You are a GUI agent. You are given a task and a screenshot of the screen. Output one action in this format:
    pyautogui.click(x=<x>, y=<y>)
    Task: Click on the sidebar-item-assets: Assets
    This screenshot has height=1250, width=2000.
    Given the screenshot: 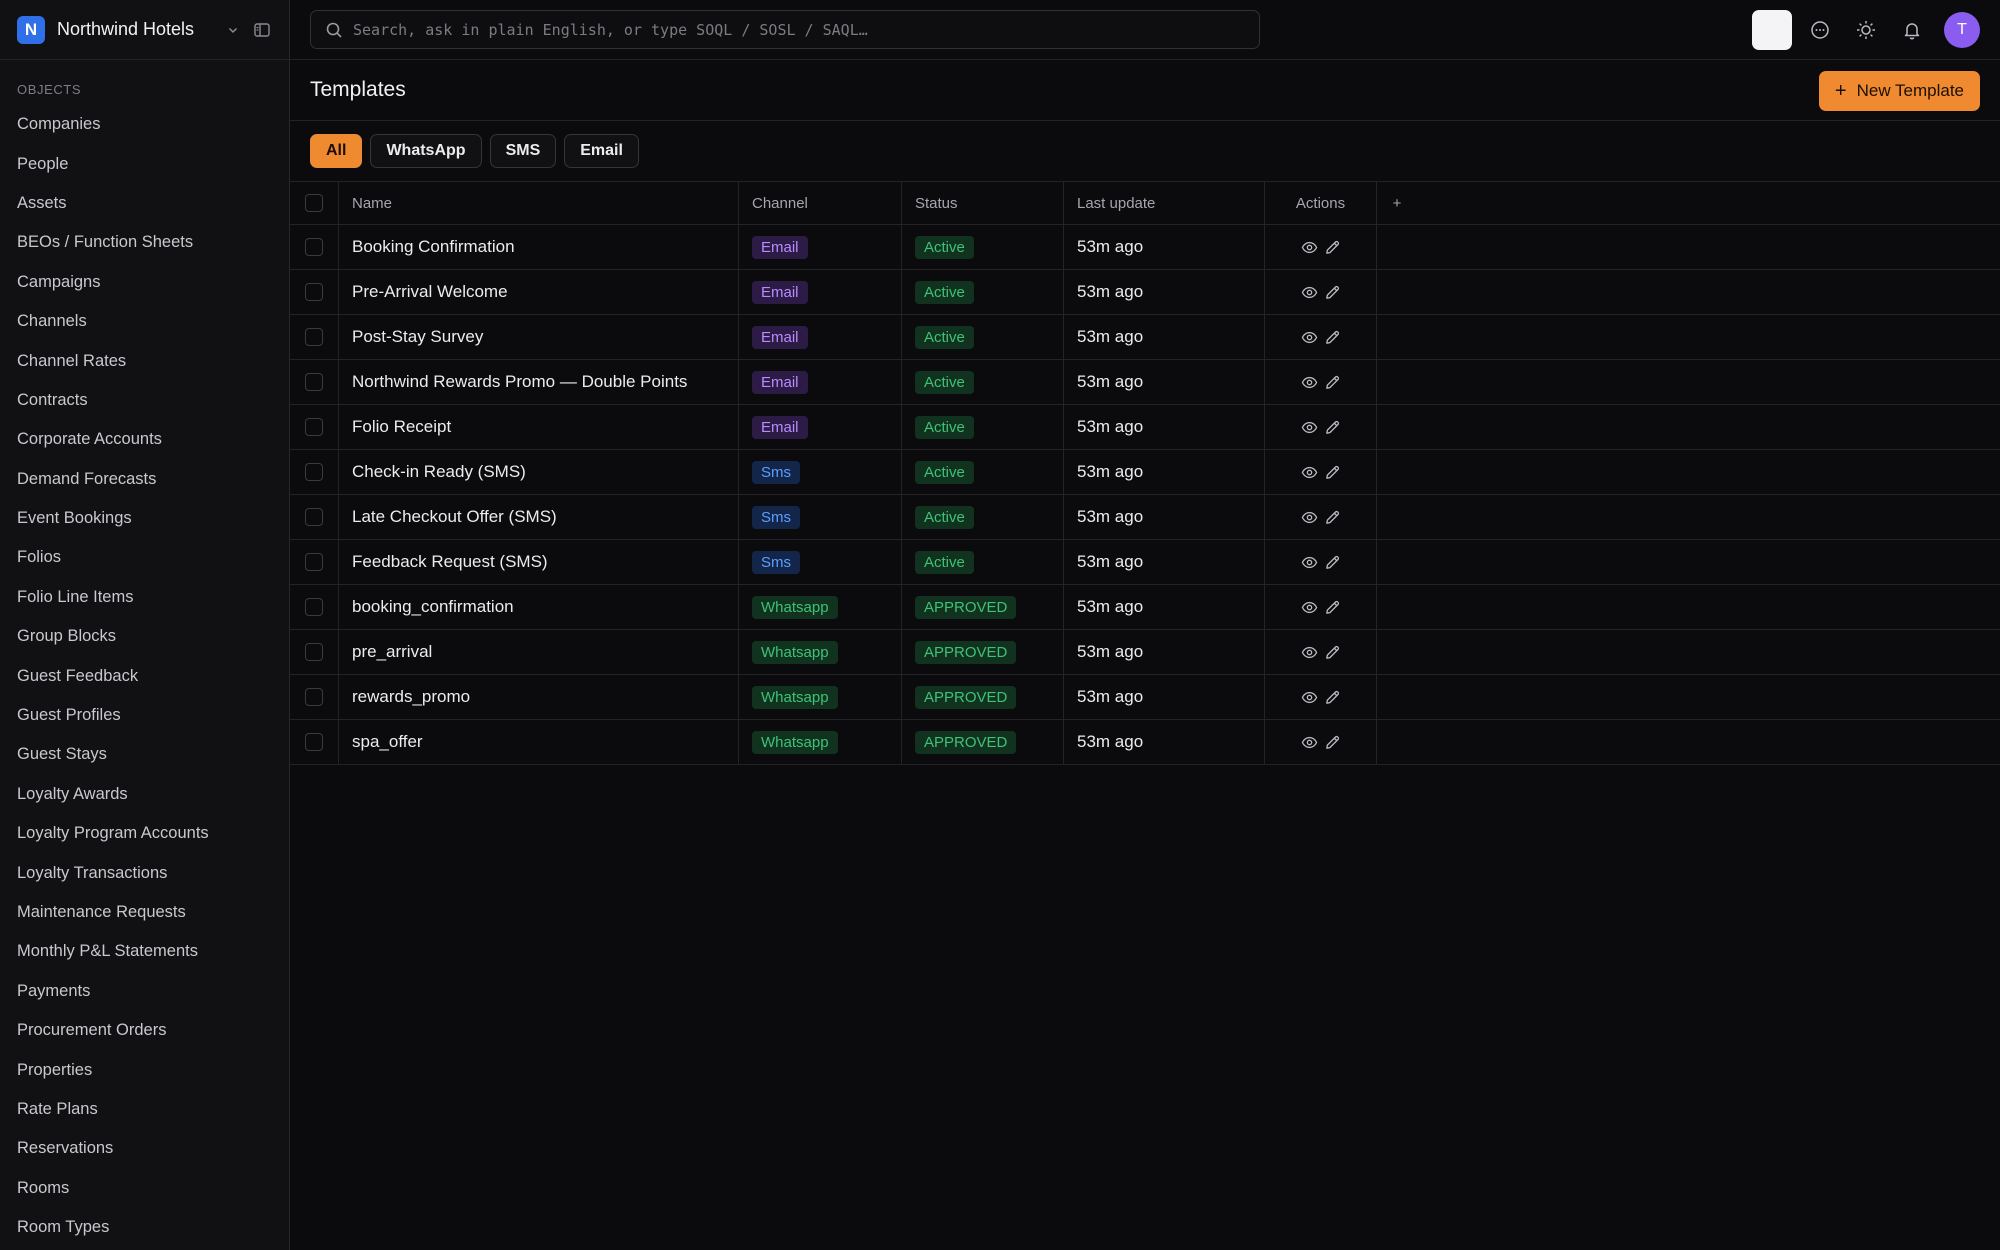 What is the action you would take?
    pyautogui.click(x=144, y=203)
    